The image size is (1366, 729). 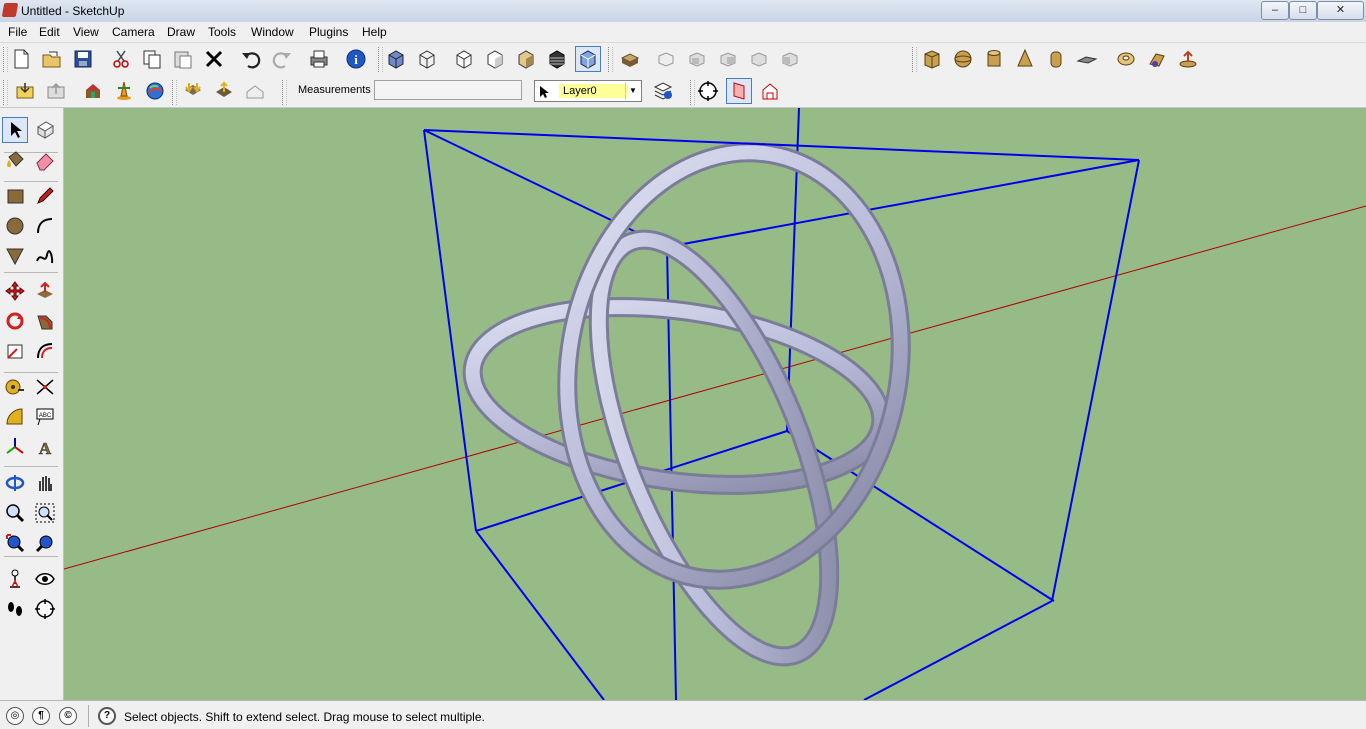 I want to click on 3d-text-icon: A, so click(x=45, y=447).